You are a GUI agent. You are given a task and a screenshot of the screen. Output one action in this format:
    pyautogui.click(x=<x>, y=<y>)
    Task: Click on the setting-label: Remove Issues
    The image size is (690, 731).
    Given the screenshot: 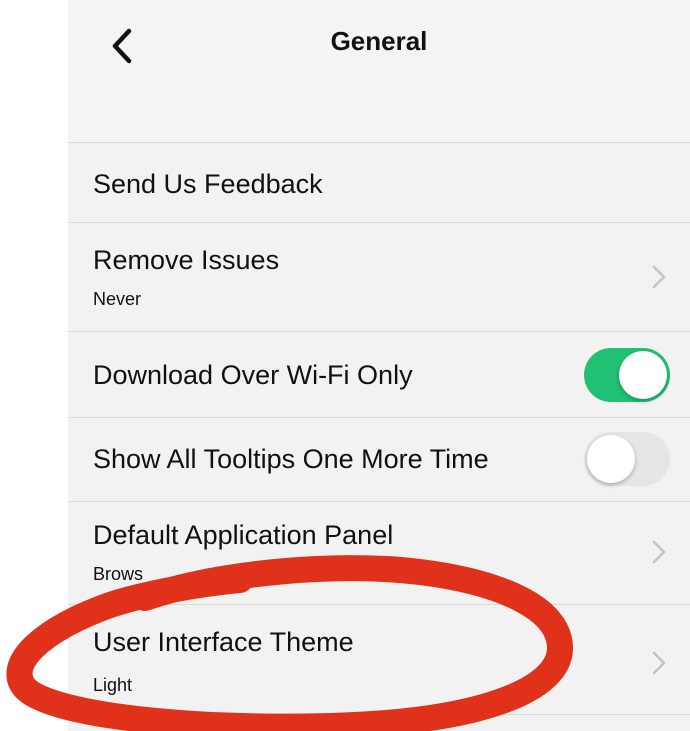 What is the action you would take?
    pyautogui.click(x=186, y=260)
    